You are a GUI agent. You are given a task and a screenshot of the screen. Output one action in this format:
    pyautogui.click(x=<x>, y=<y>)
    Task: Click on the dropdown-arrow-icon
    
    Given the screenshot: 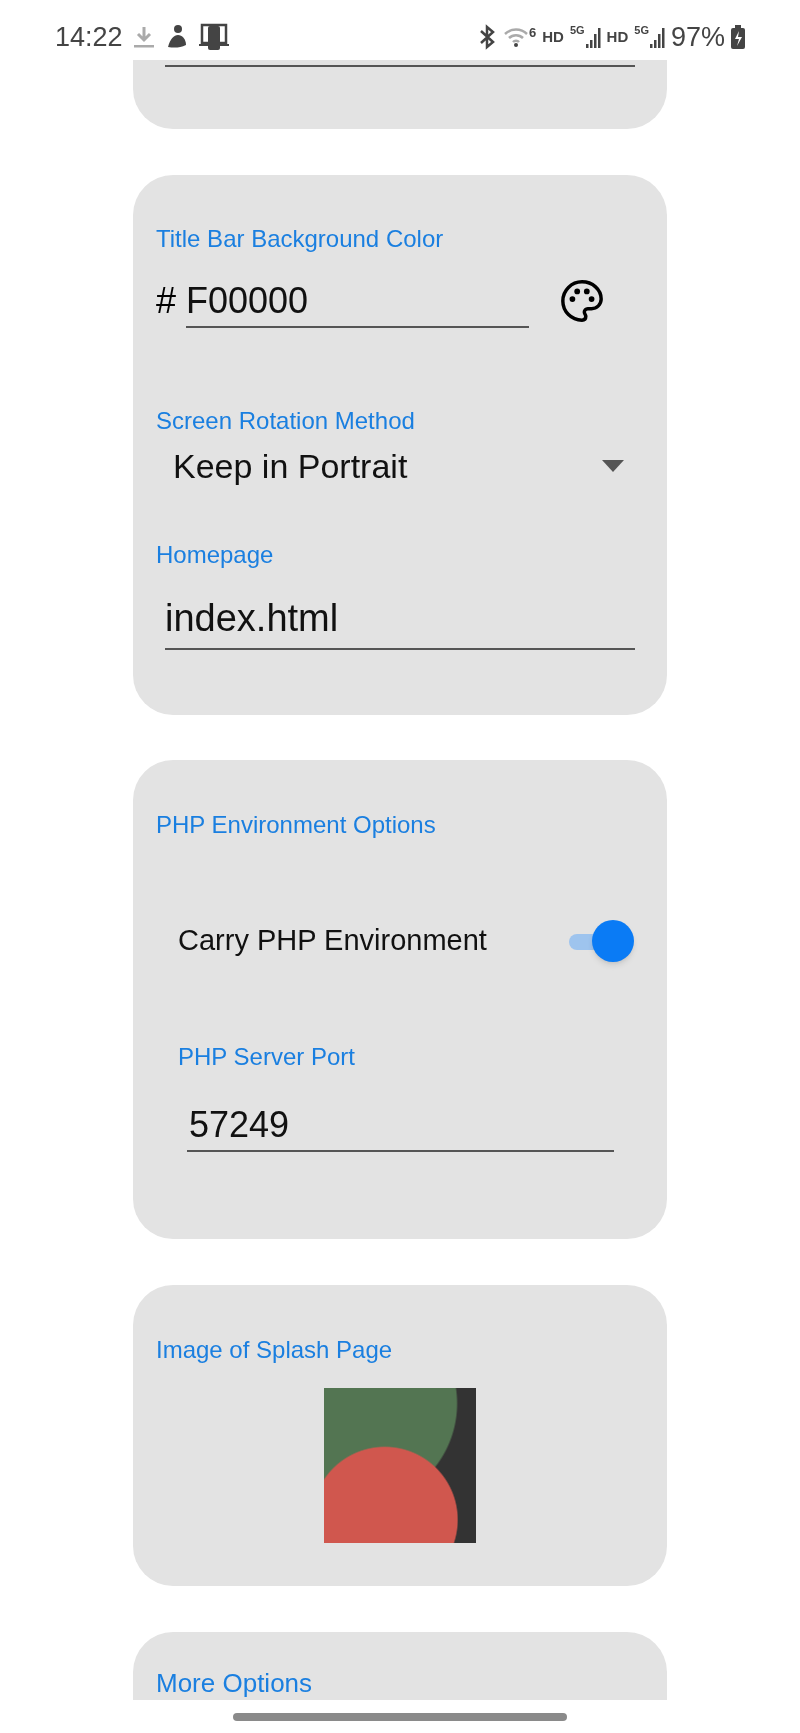 What is the action you would take?
    pyautogui.click(x=613, y=466)
    